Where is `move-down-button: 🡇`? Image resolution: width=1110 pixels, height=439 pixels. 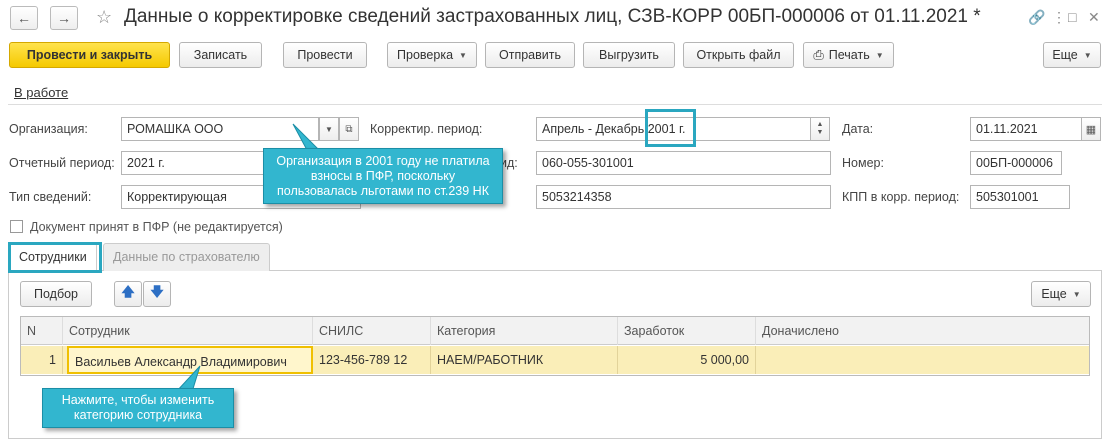
move-down-button: 🡇 is located at coordinates (157, 294).